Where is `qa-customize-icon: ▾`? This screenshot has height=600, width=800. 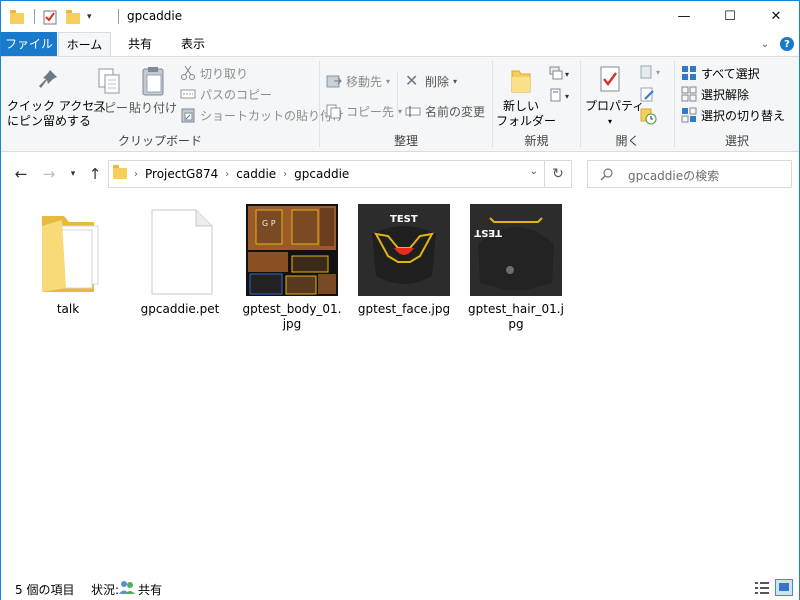 qa-customize-icon: ▾ is located at coordinates (89, 17).